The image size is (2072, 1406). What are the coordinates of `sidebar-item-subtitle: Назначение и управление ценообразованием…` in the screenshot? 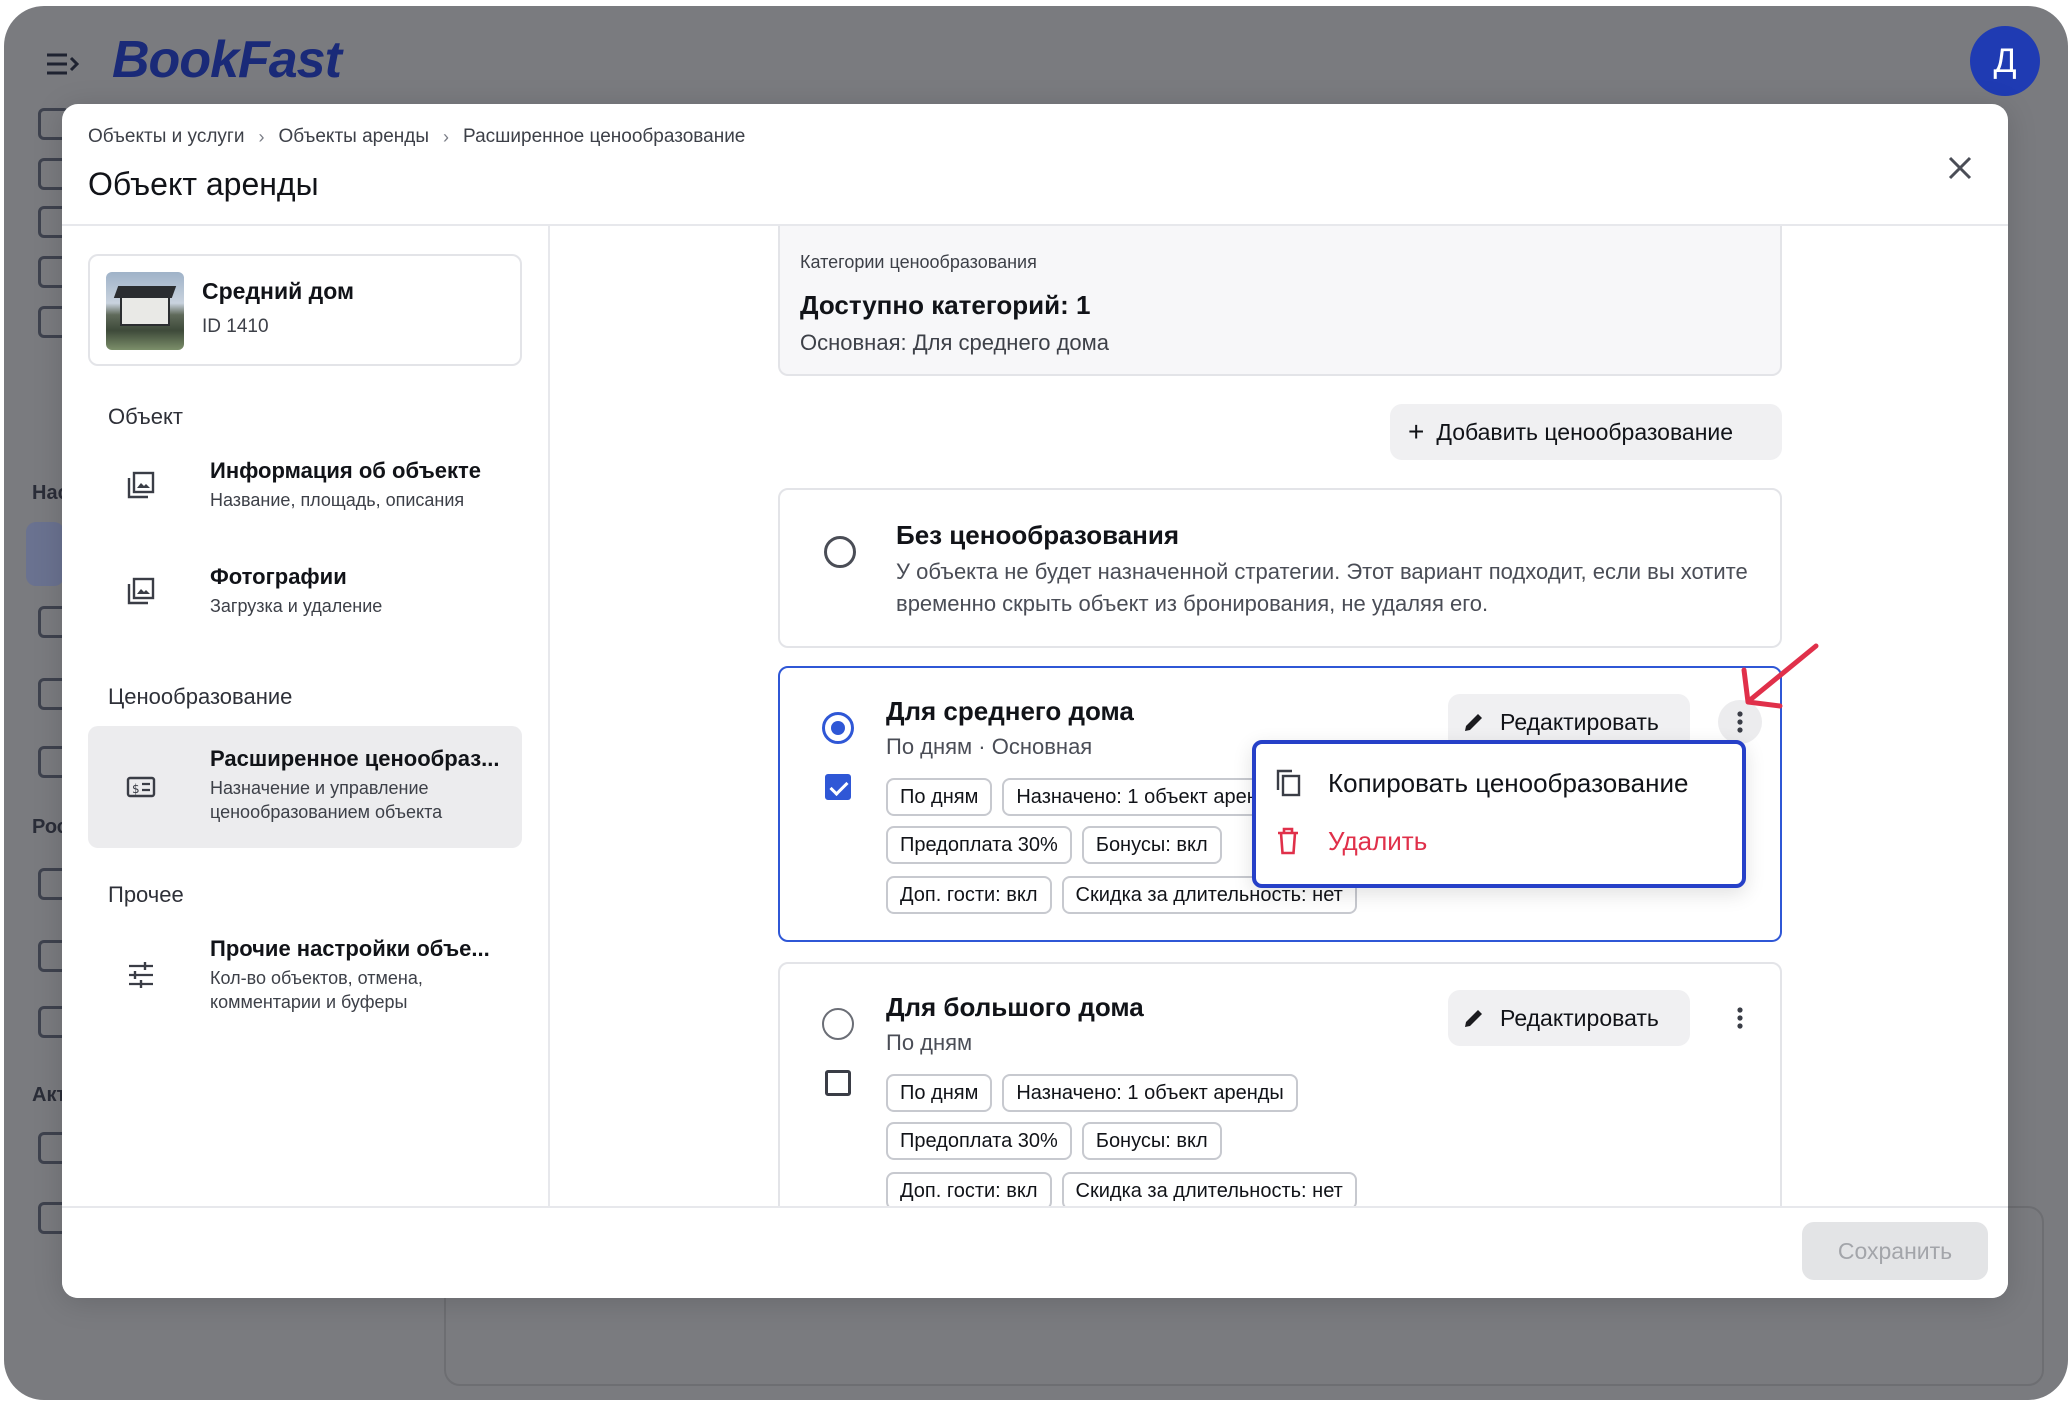 It's located at (326, 800).